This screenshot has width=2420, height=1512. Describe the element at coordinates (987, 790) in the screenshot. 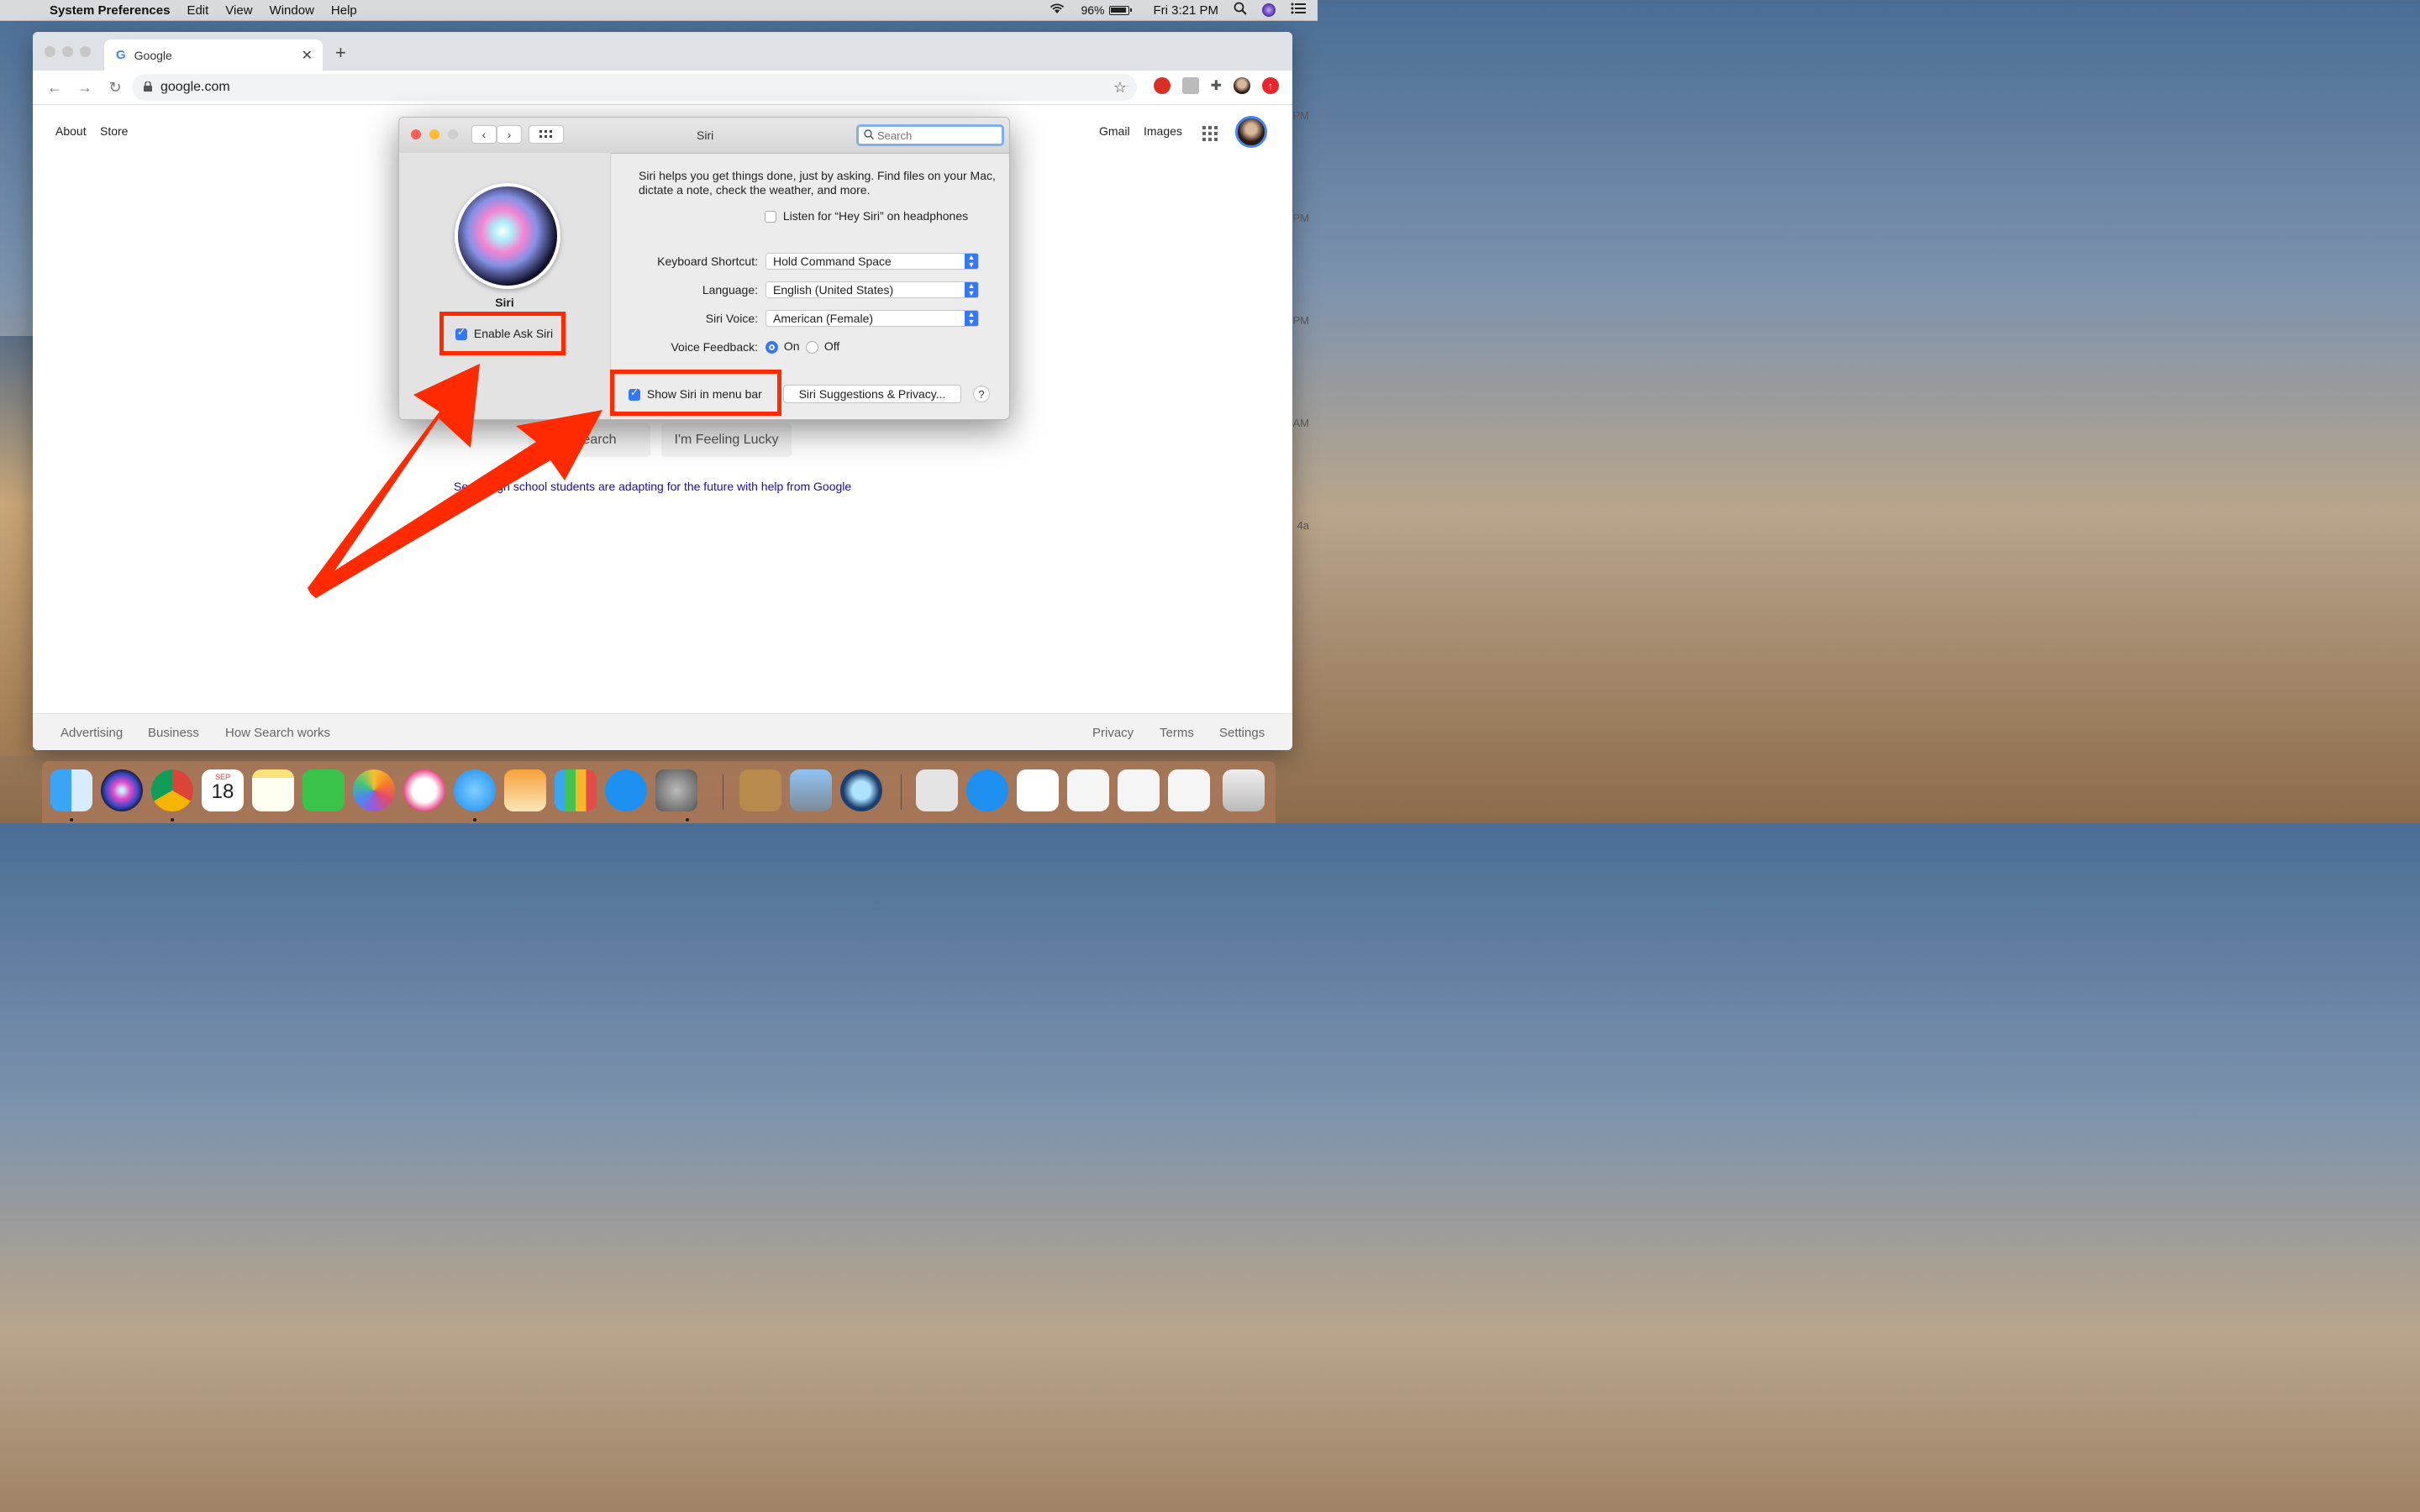

I see `app-store-download-icon` at that location.